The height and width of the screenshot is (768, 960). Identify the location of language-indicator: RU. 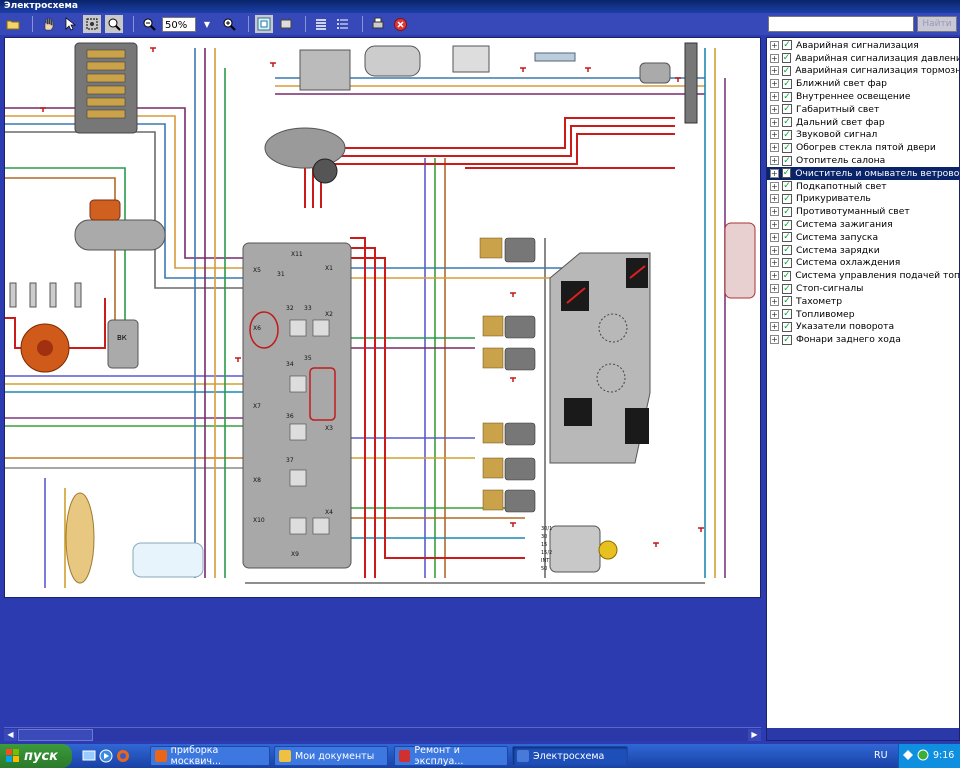
(881, 755).